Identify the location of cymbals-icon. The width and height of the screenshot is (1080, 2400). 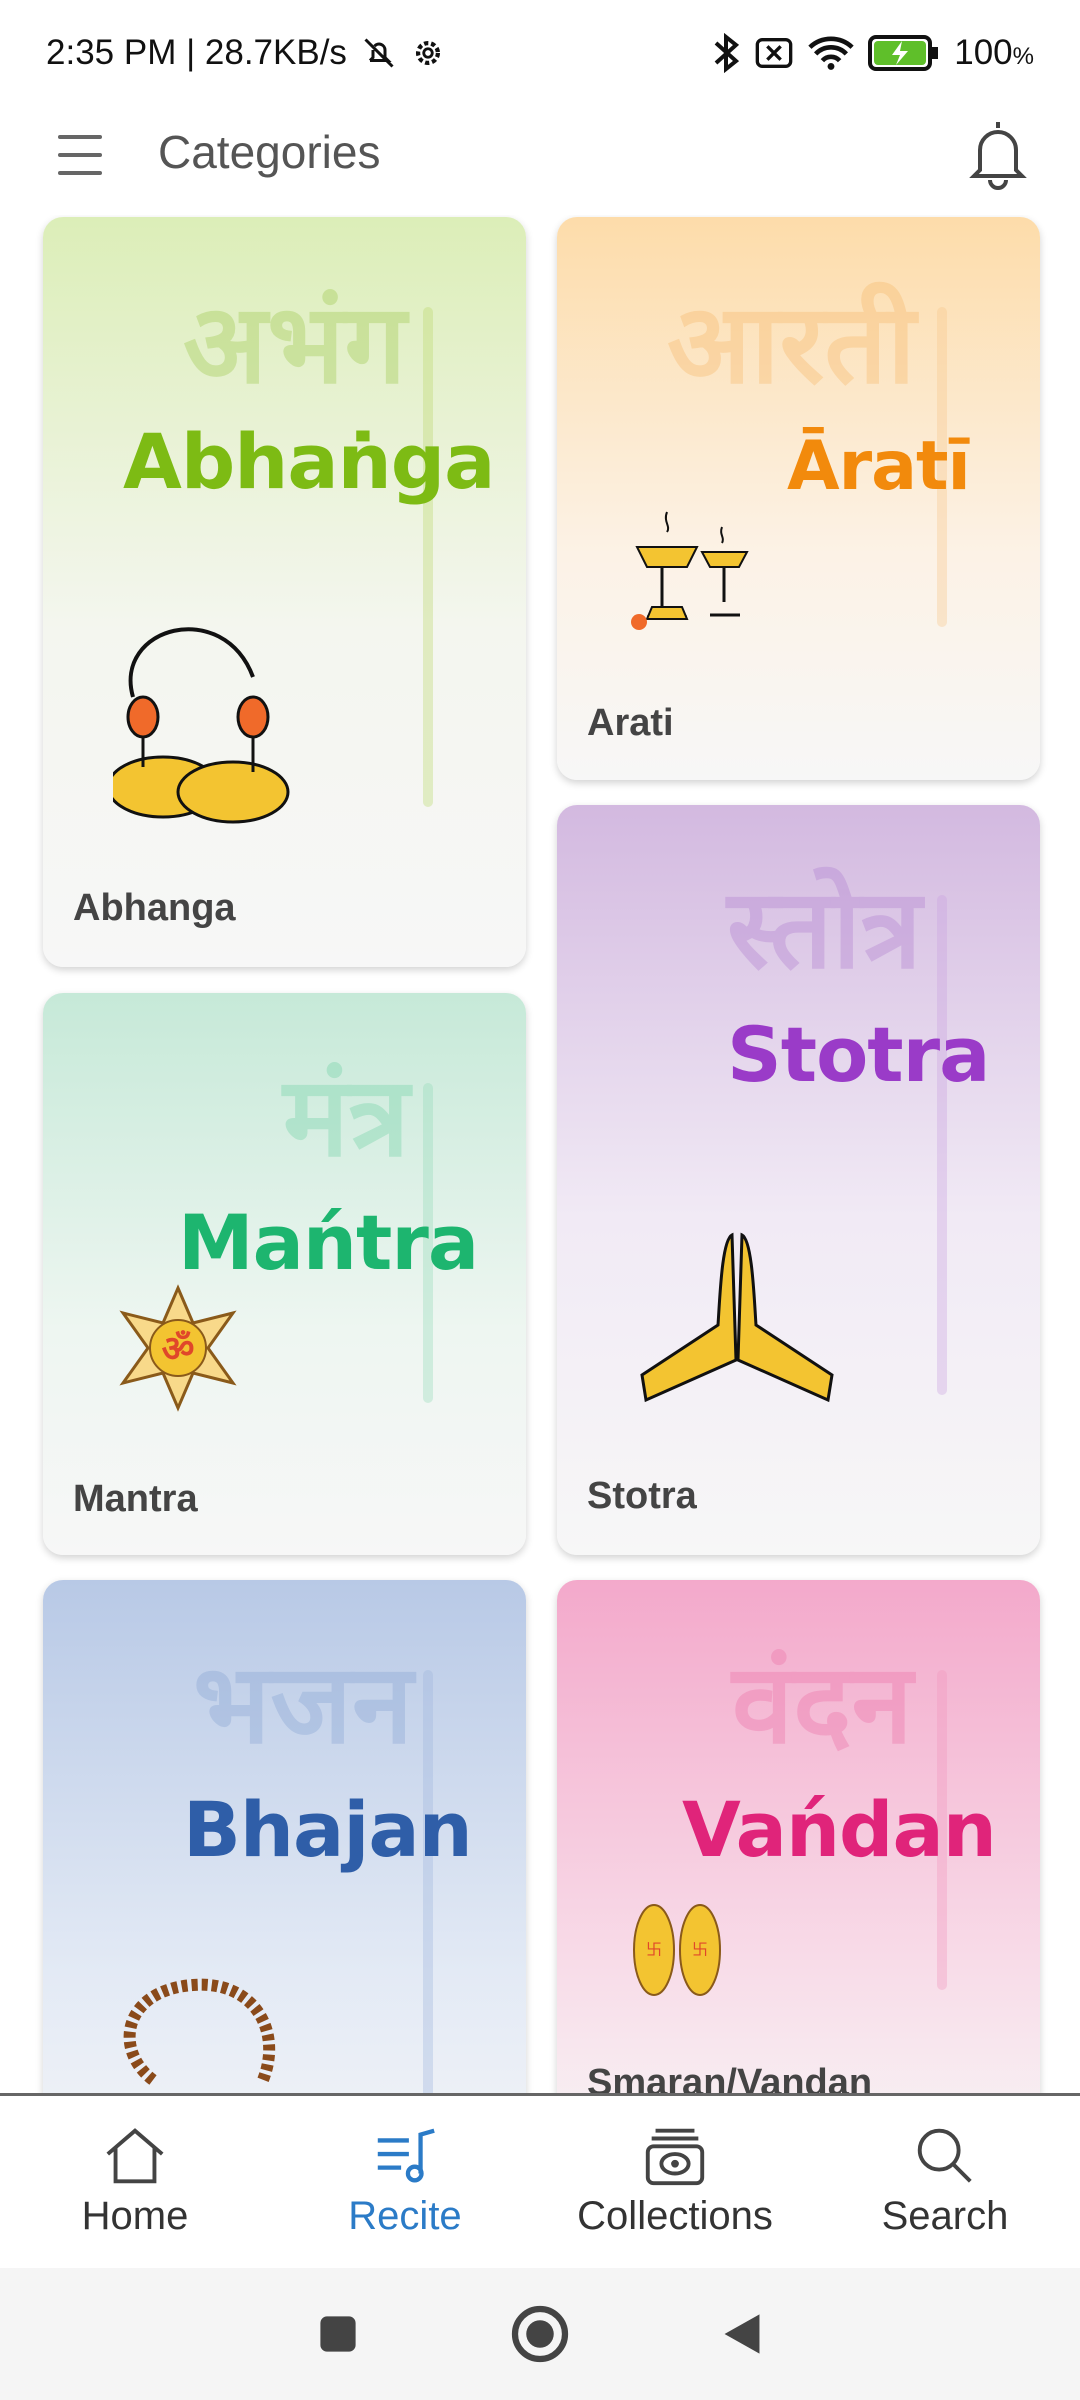
(201, 725).